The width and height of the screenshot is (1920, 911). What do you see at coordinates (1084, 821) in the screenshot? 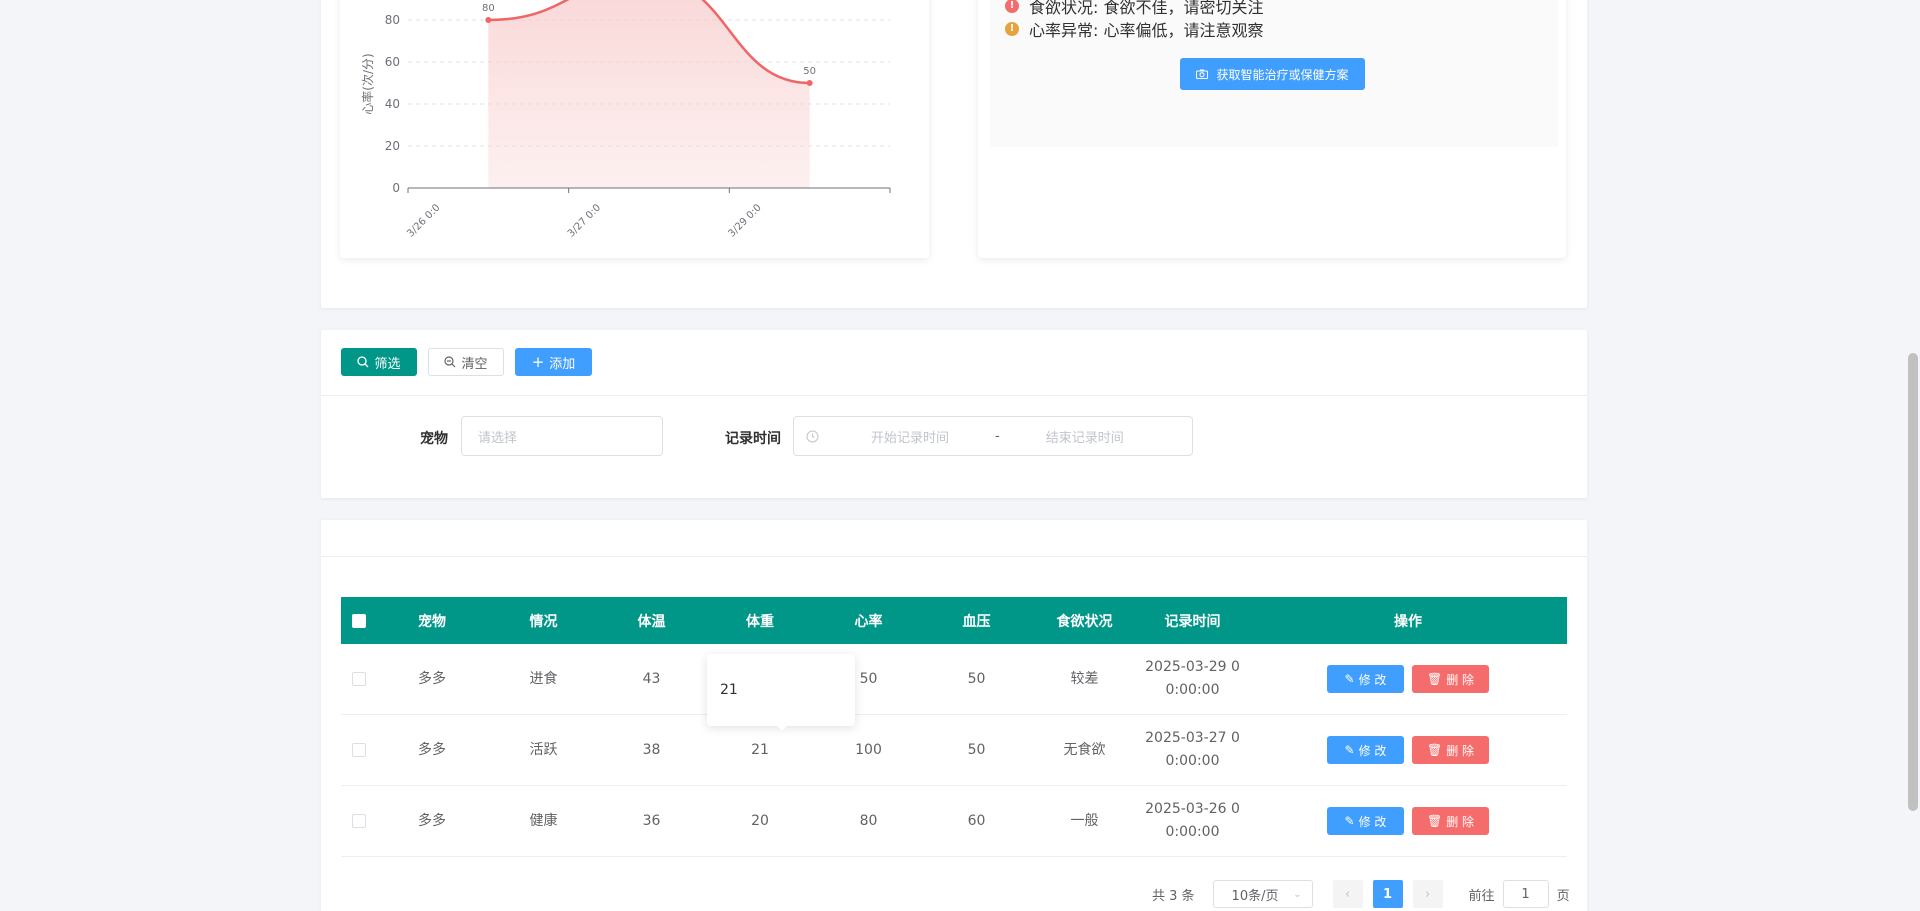
I see `cell-appetite: 一般` at bounding box center [1084, 821].